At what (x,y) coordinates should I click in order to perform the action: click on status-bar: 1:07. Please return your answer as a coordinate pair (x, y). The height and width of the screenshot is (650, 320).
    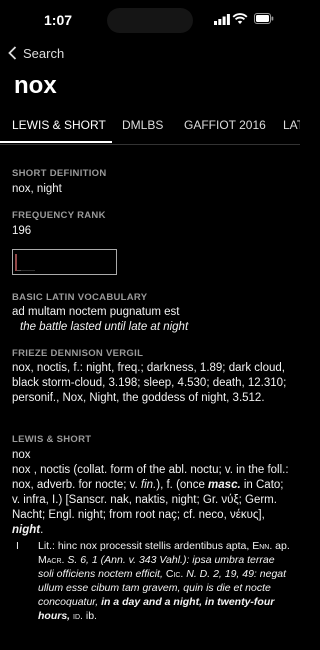
    Looking at the image, I should click on (150, 20).